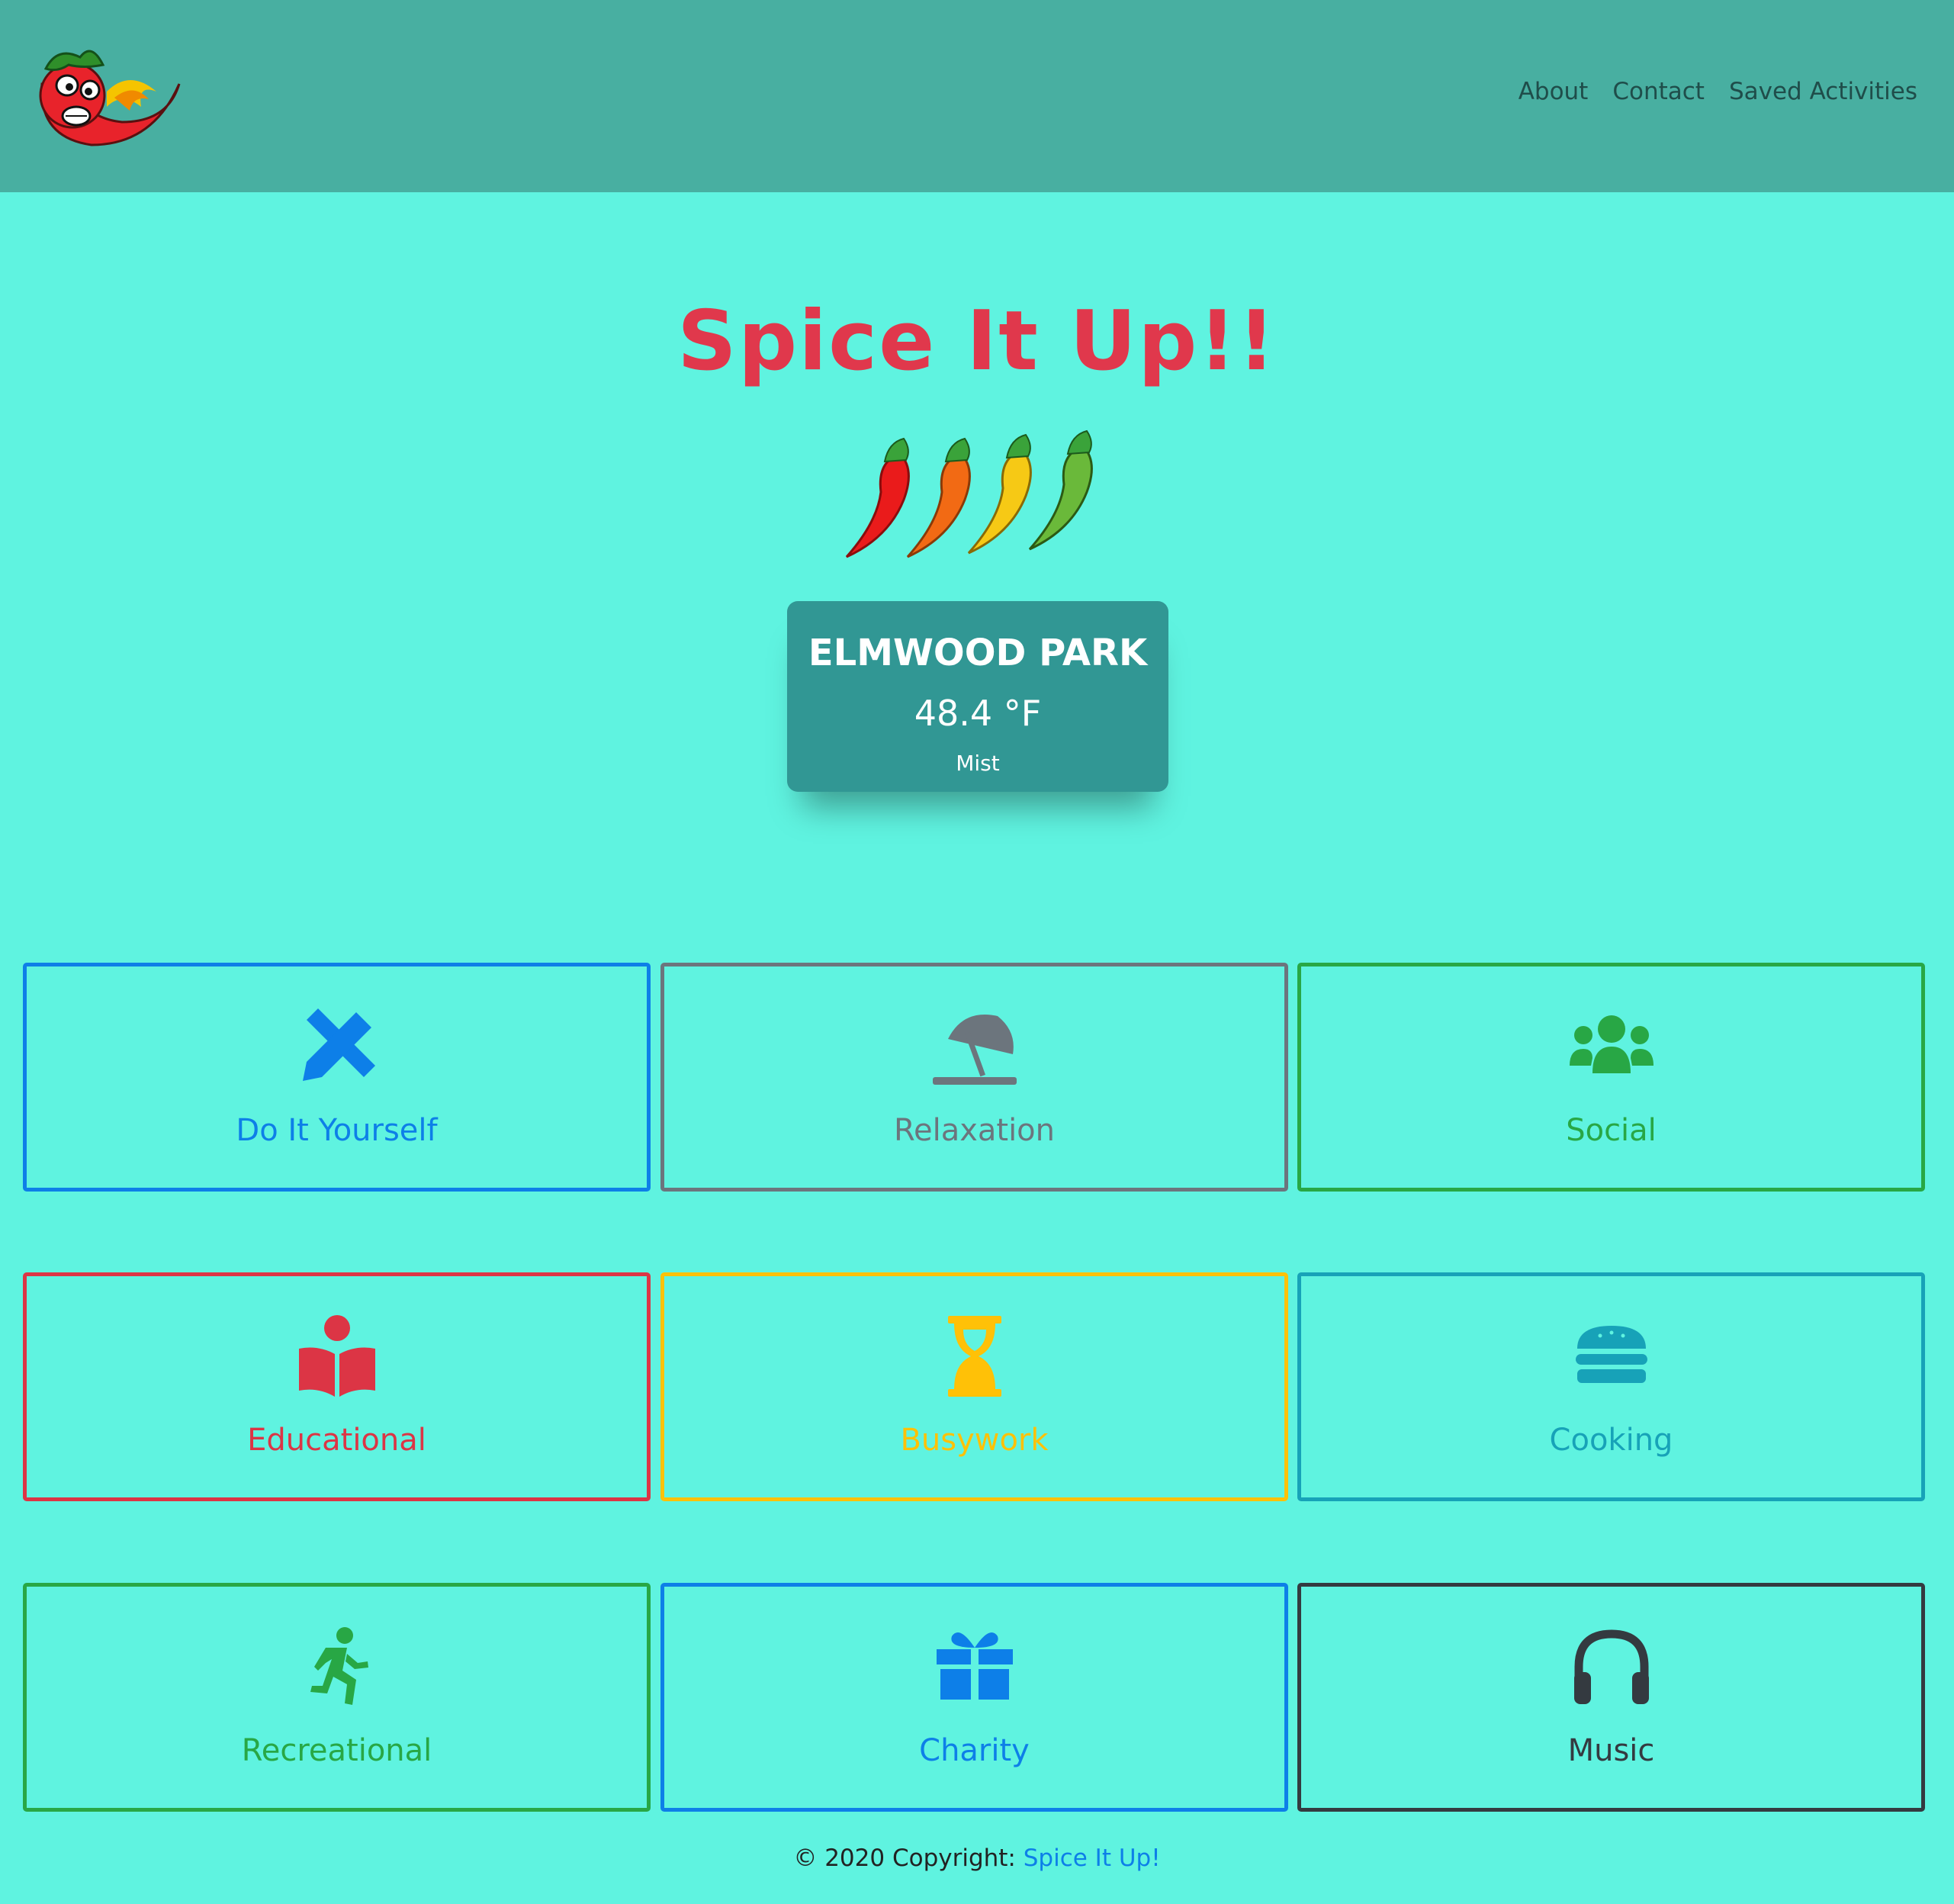 Image resolution: width=1954 pixels, height=1904 pixels. I want to click on category-social: Social, so click(1611, 1077).